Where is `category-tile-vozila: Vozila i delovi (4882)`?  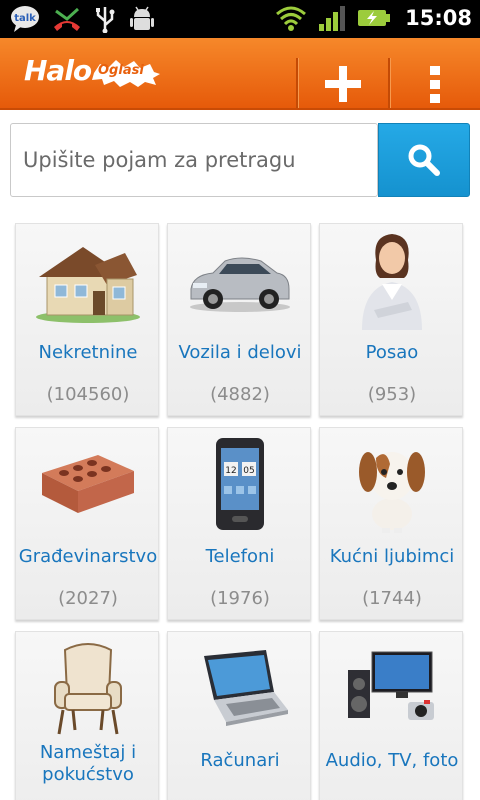
category-tile-vozila: Vozila i delovi (4882) is located at coordinates (239, 319).